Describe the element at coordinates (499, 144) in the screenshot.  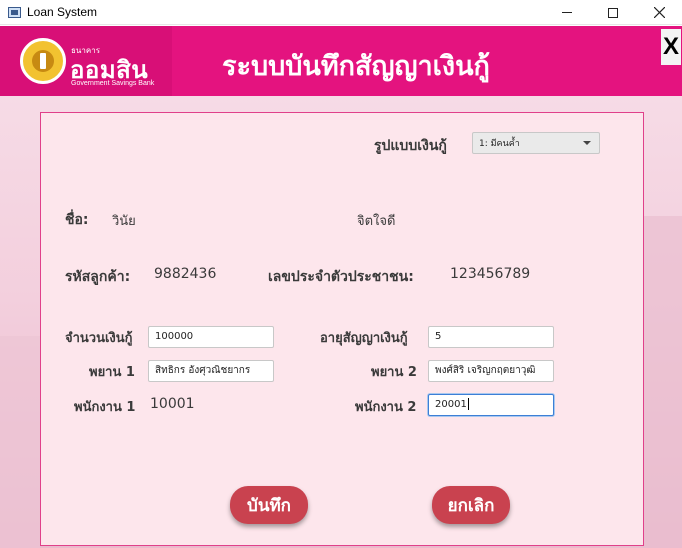
I see `loan-type-selected: 1: มีคนค้ำ` at that location.